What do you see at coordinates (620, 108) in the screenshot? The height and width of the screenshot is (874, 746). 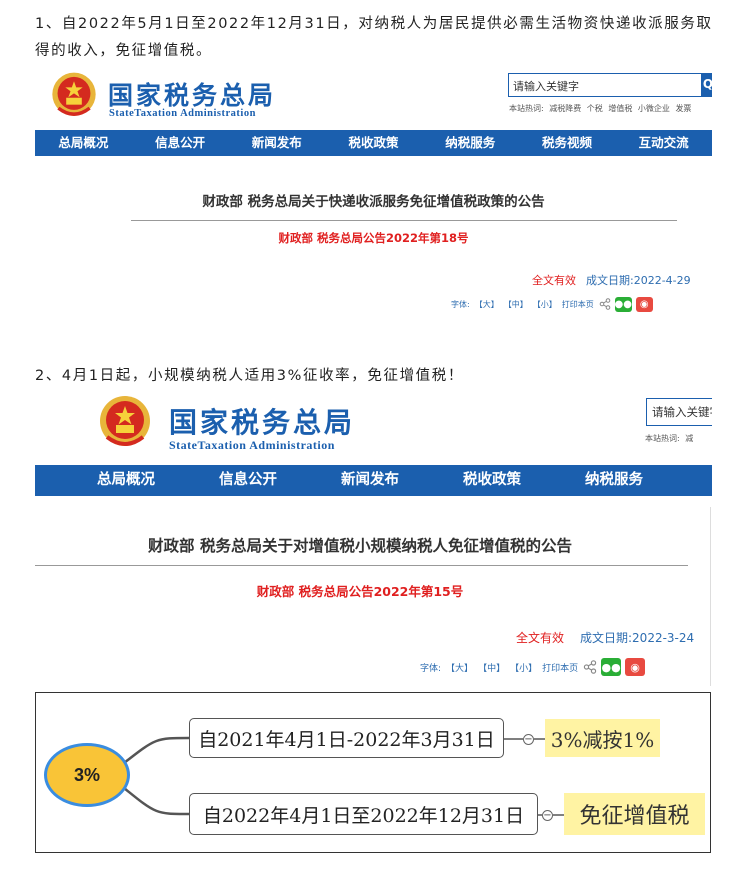 I see `hot-word-link: 增值税` at bounding box center [620, 108].